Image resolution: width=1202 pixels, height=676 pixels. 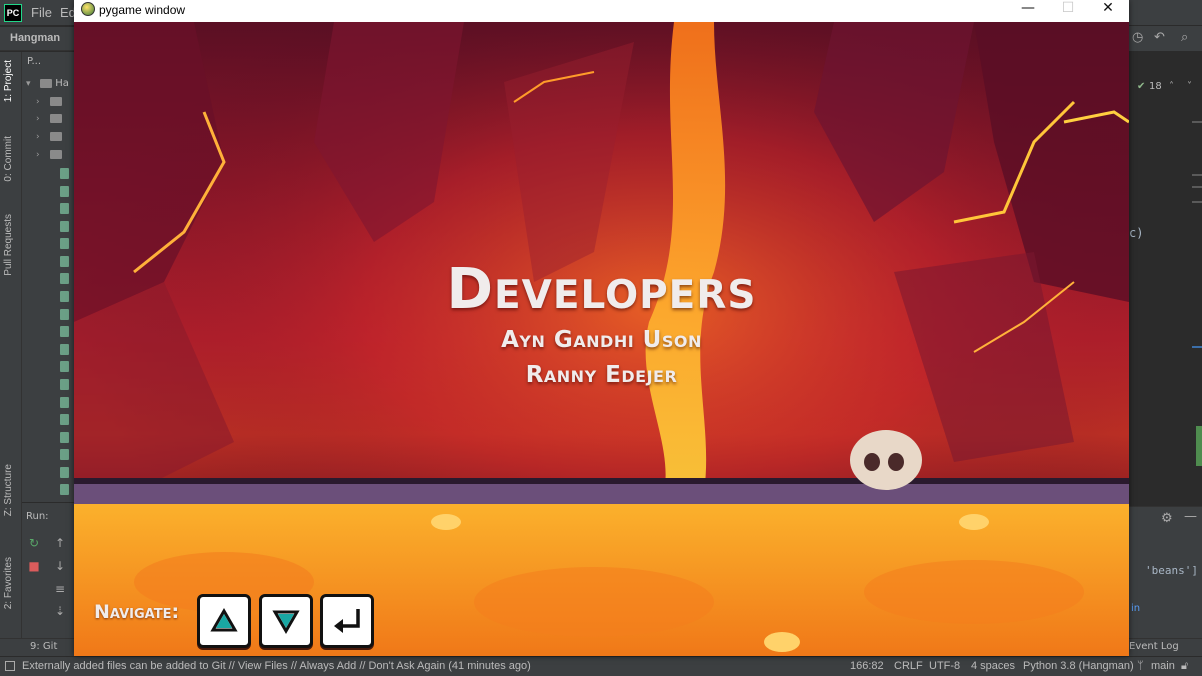 I want to click on enter-icon, so click(x=347, y=621).